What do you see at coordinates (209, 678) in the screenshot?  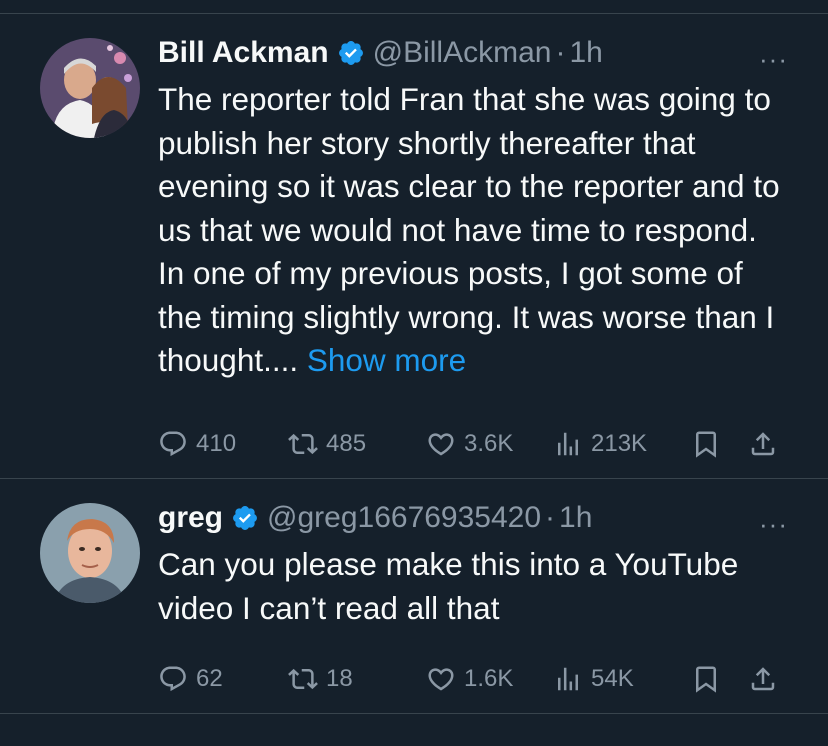 I see `reply-count: 62` at bounding box center [209, 678].